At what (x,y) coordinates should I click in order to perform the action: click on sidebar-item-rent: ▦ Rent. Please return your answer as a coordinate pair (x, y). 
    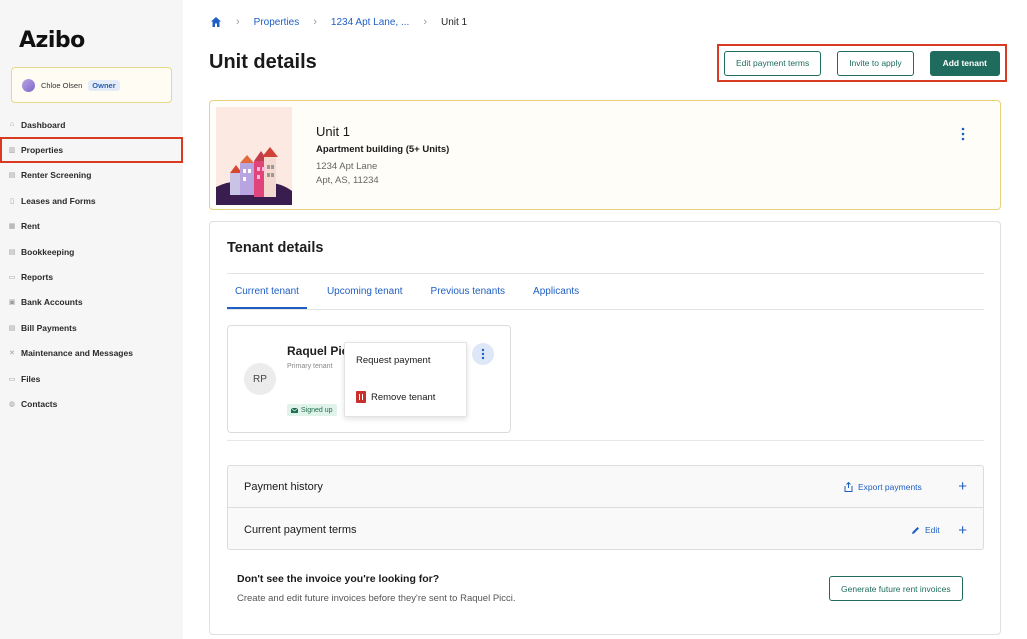
    Looking at the image, I should click on (91, 226).